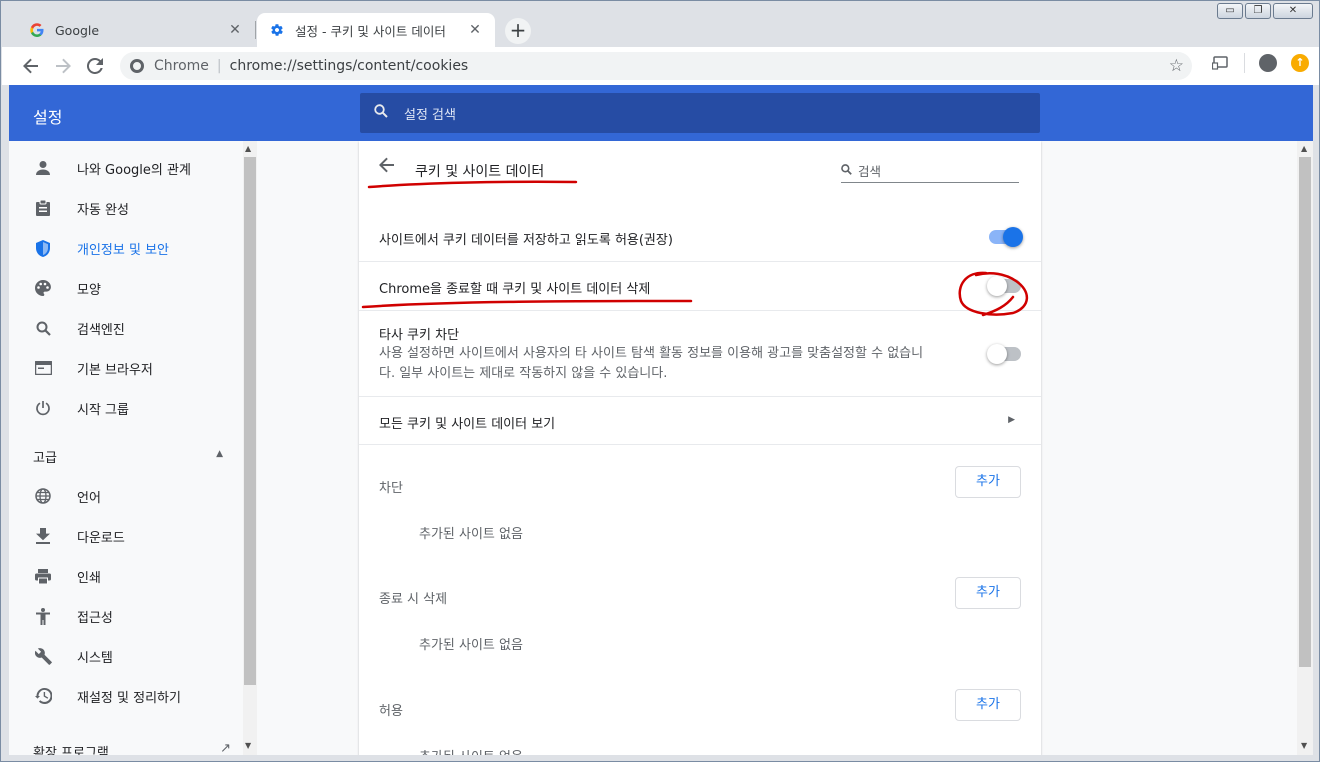 Image resolution: width=1320 pixels, height=762 pixels. What do you see at coordinates (1230, 11) in the screenshot?
I see `minimize-button: ▭` at bounding box center [1230, 11].